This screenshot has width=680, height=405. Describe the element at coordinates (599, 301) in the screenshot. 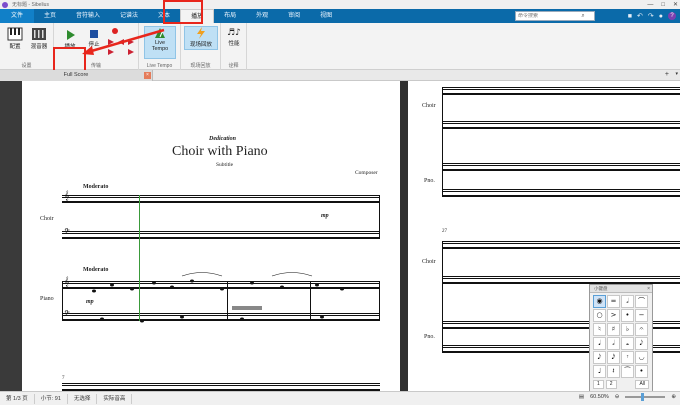

I see `keypad-key: ◉` at that location.